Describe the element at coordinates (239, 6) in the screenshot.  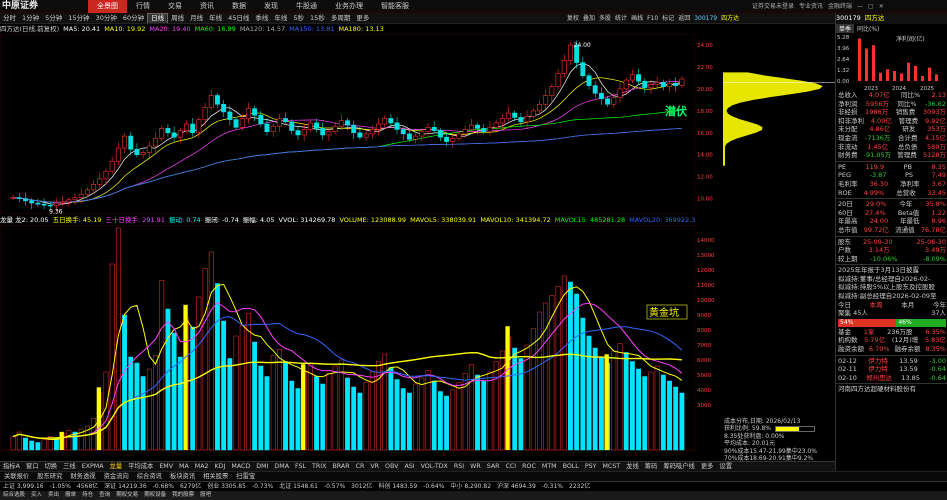
I see `menu-item: 数据` at that location.